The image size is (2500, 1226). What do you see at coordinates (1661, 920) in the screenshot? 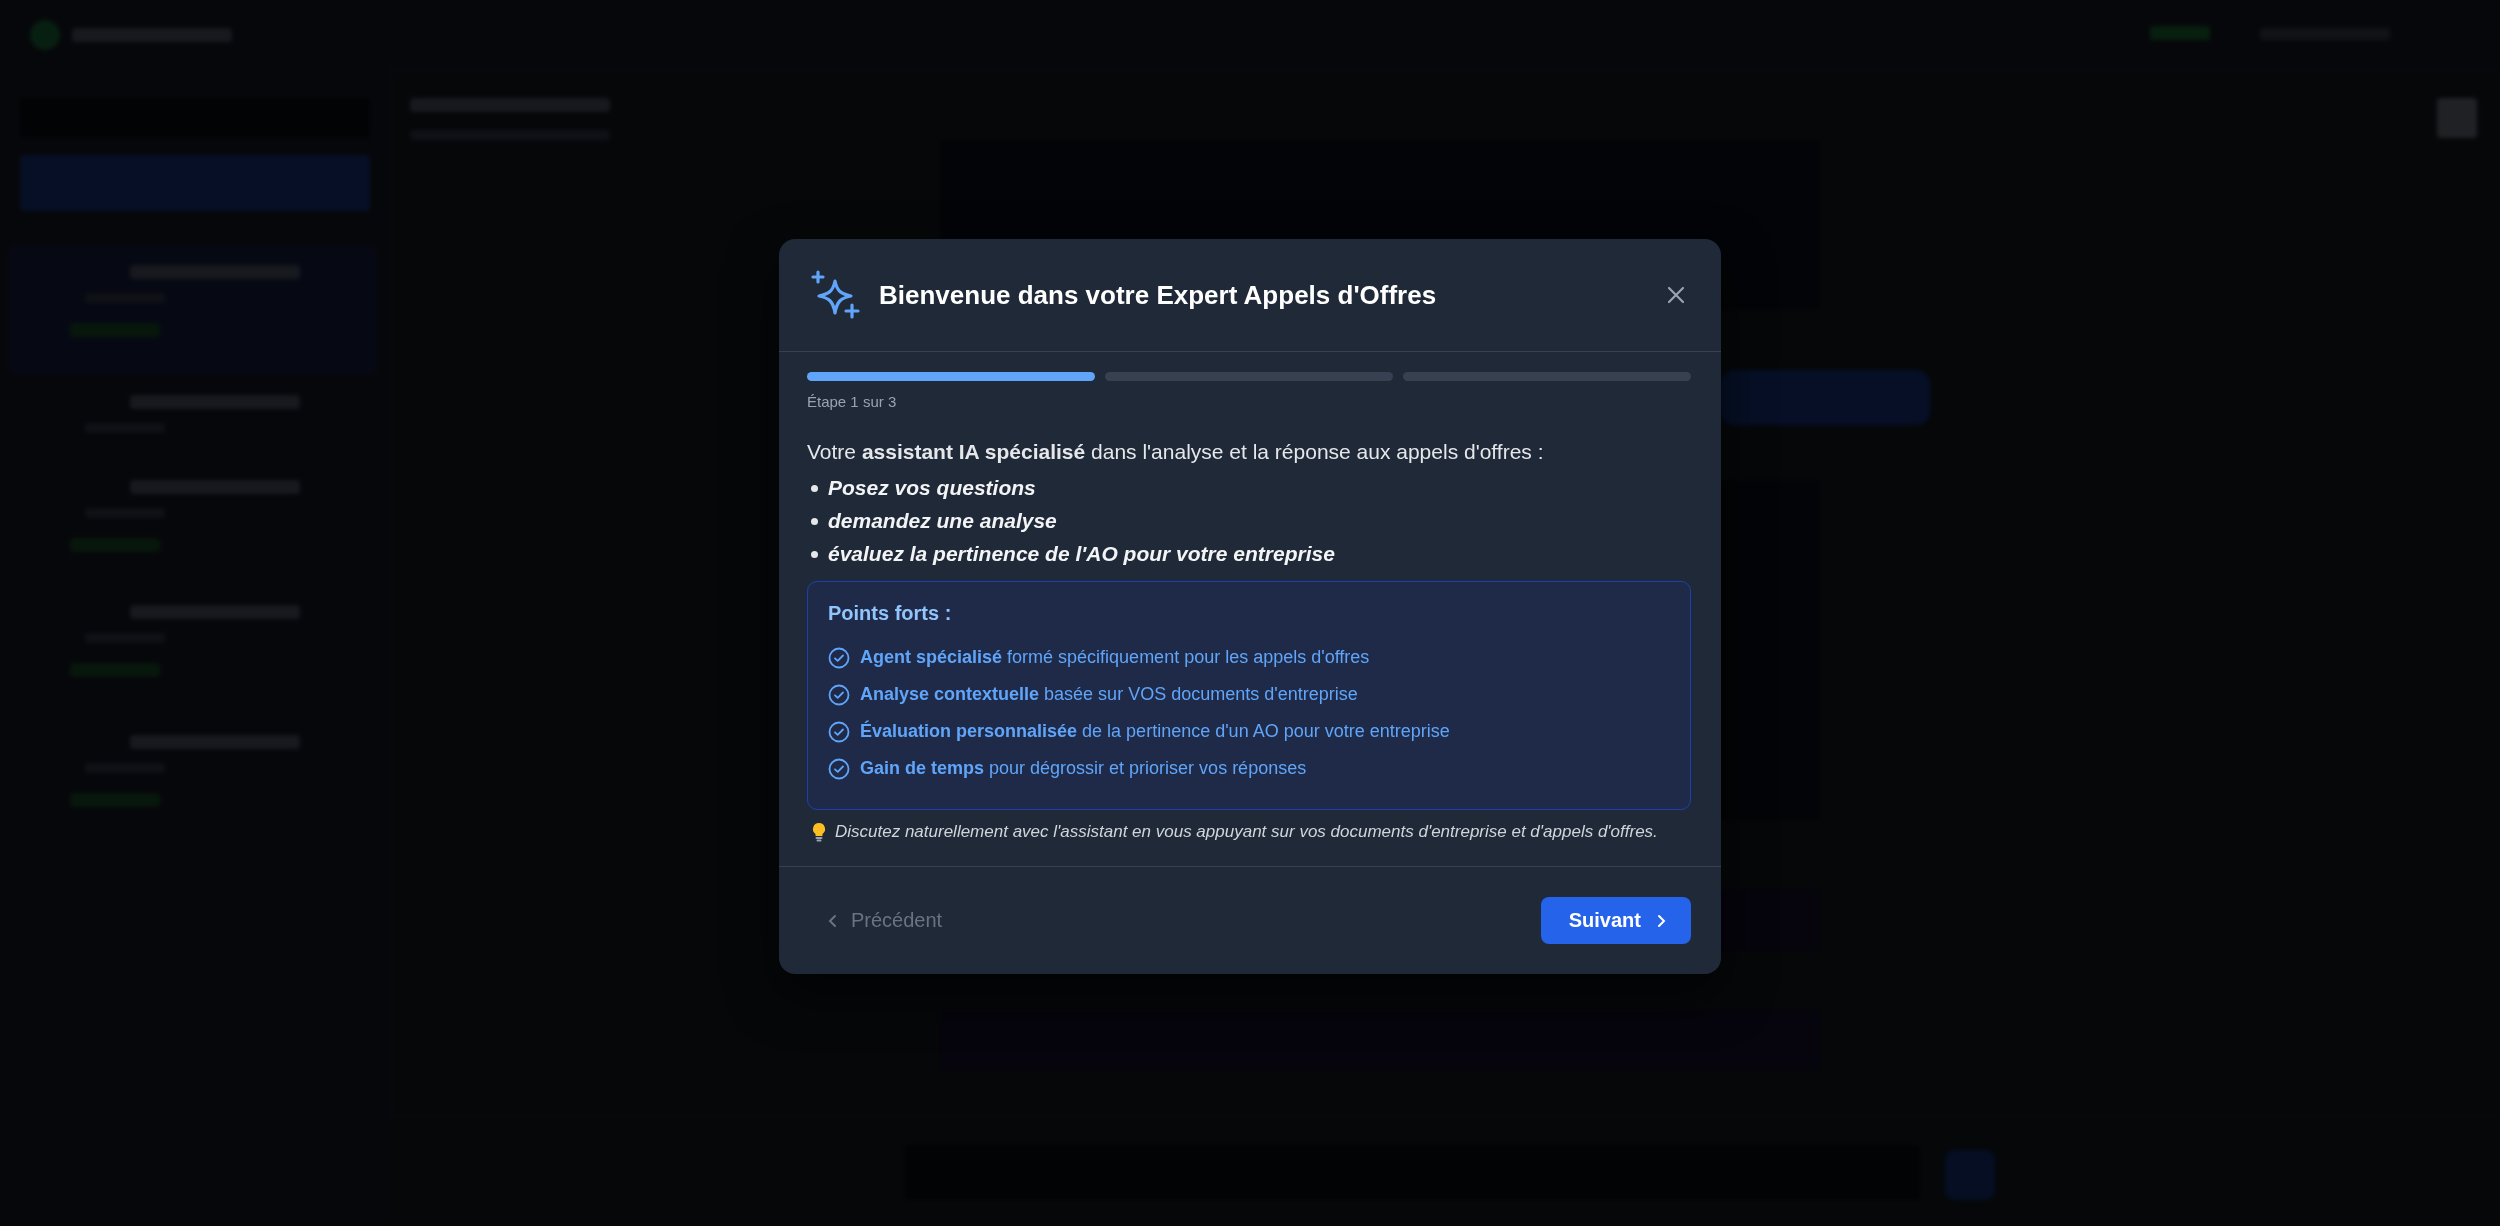
I see `chevron-right-icon` at bounding box center [1661, 920].